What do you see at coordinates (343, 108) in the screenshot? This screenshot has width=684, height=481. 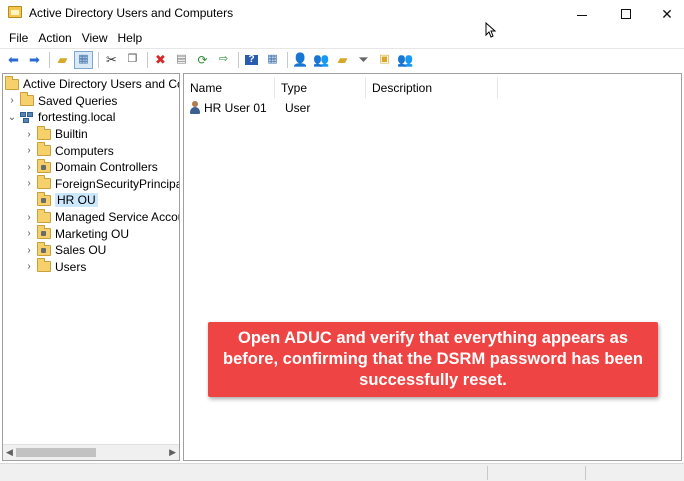 I see `list-item: HR User 01 User` at bounding box center [343, 108].